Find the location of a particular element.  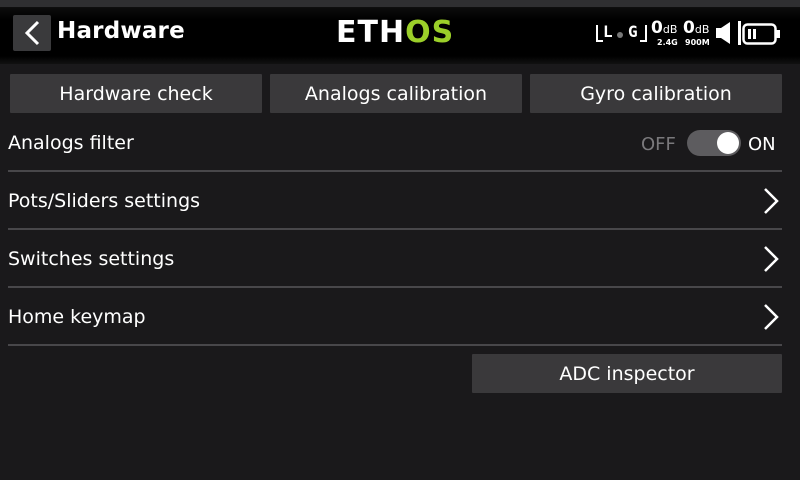

analogs-calibration-button: Analogs calibration is located at coordinates (396, 93).